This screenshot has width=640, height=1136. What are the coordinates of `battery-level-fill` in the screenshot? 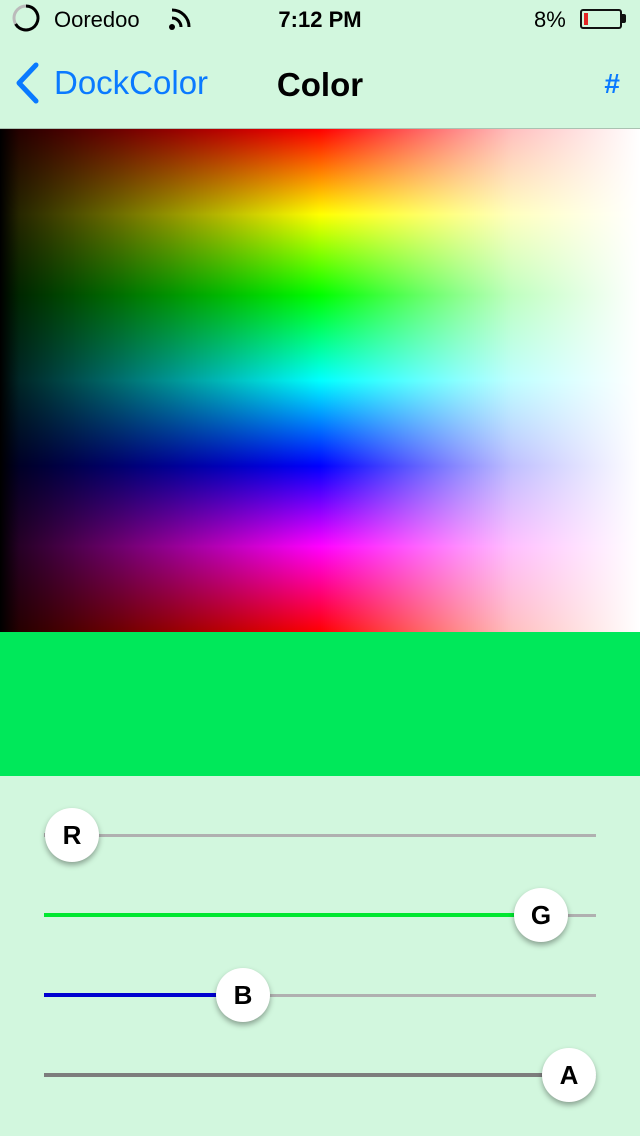 It's located at (586, 19).